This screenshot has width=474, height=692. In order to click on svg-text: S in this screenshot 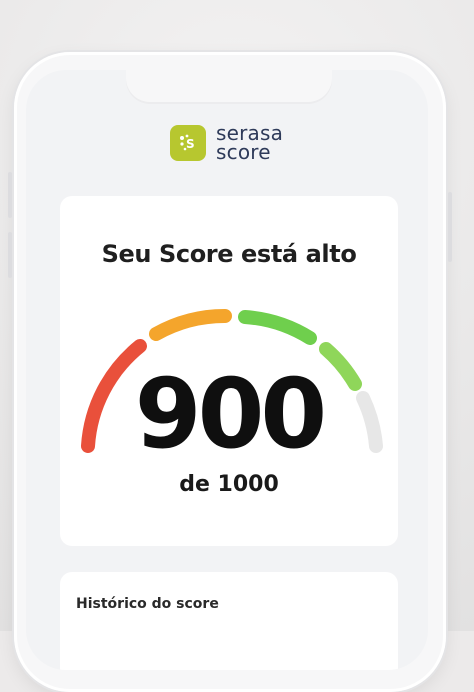, I will do `click(190, 144)`.